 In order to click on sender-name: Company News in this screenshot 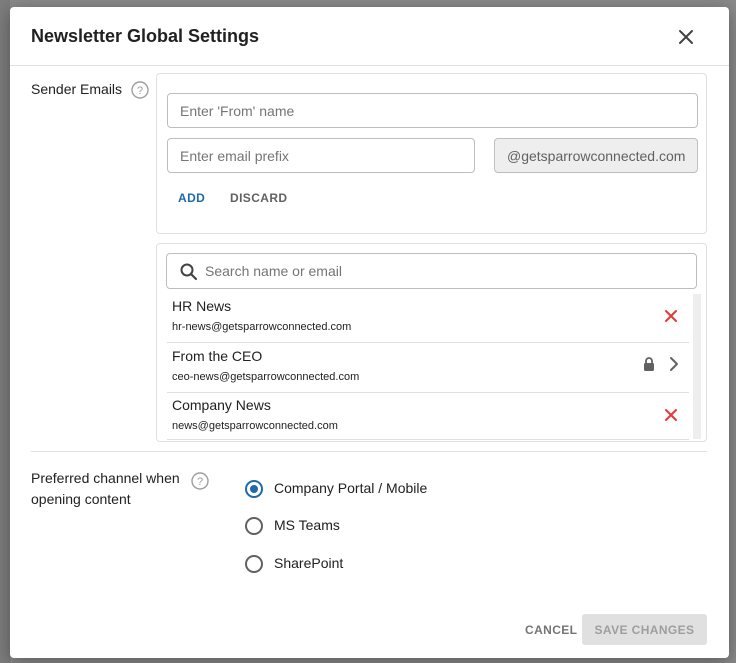, I will do `click(221, 405)`.